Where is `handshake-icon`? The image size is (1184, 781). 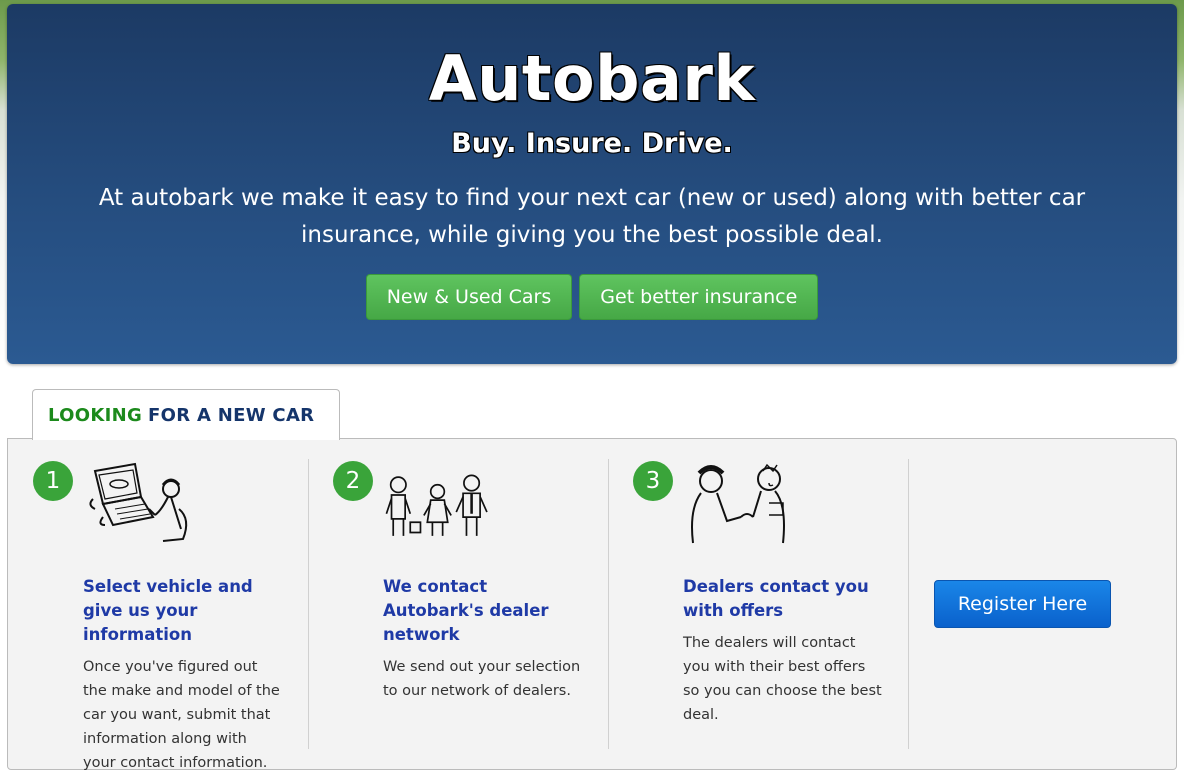
handshake-icon is located at coordinates (738, 503).